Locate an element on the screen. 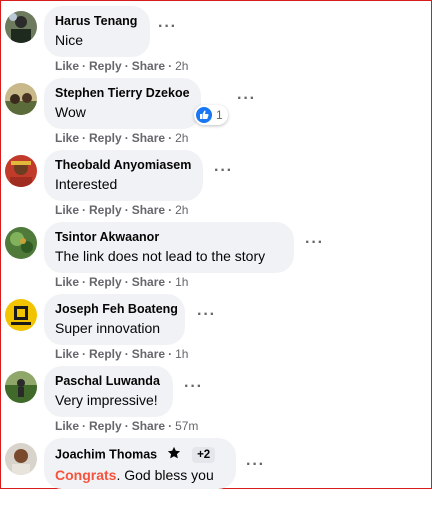  reaction-number: 1 is located at coordinates (219, 115).